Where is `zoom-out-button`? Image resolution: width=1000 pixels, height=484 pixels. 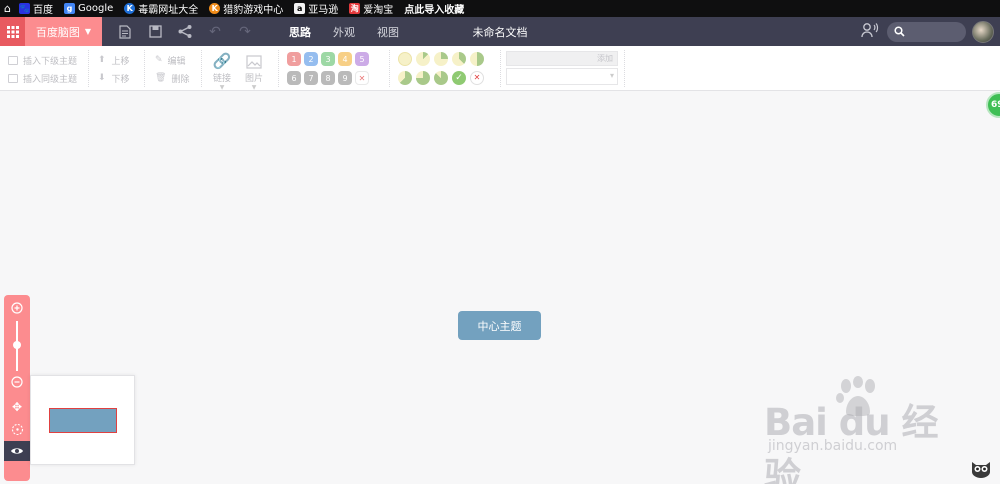
zoom-out-button is located at coordinates (17, 382).